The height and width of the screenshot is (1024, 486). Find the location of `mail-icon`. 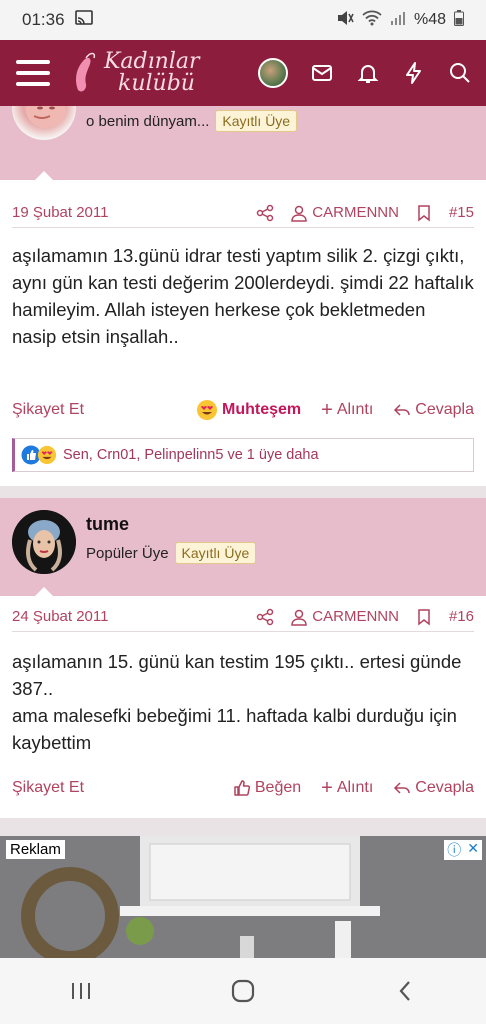

mail-icon is located at coordinates (322, 73).